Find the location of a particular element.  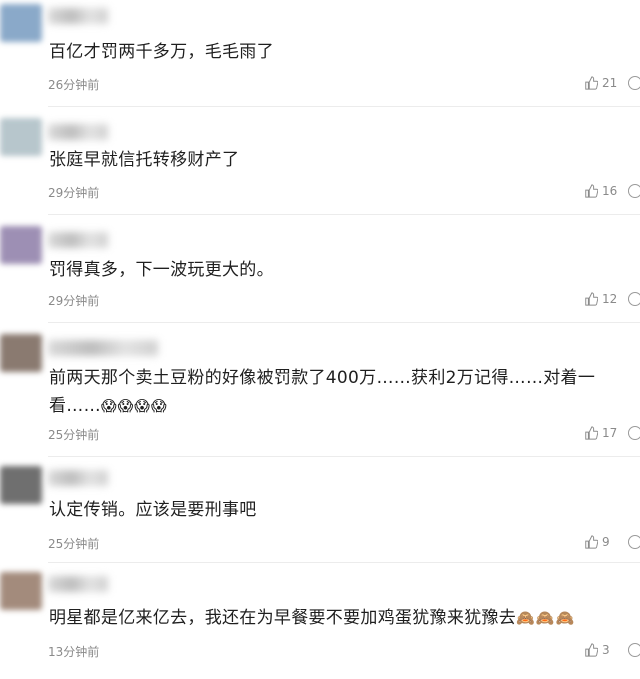

emoji-group: 🙈🙈🙈 is located at coordinates (546, 618).